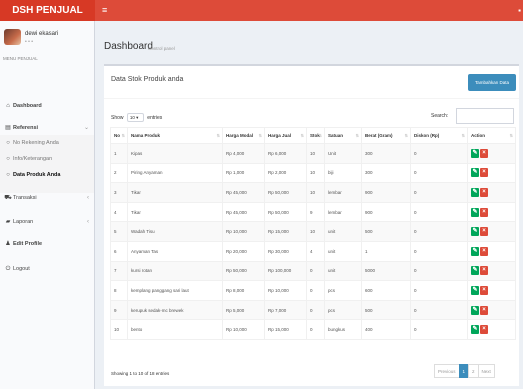  I want to click on sidebar-item-dashboard: ⌂ Dashboard, so click(47, 106).